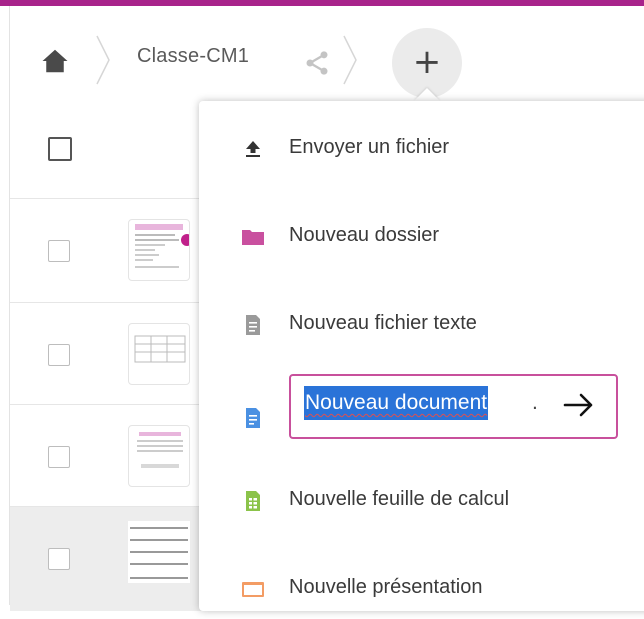  What do you see at coordinates (253, 149) in the screenshot?
I see `upload-icon` at bounding box center [253, 149].